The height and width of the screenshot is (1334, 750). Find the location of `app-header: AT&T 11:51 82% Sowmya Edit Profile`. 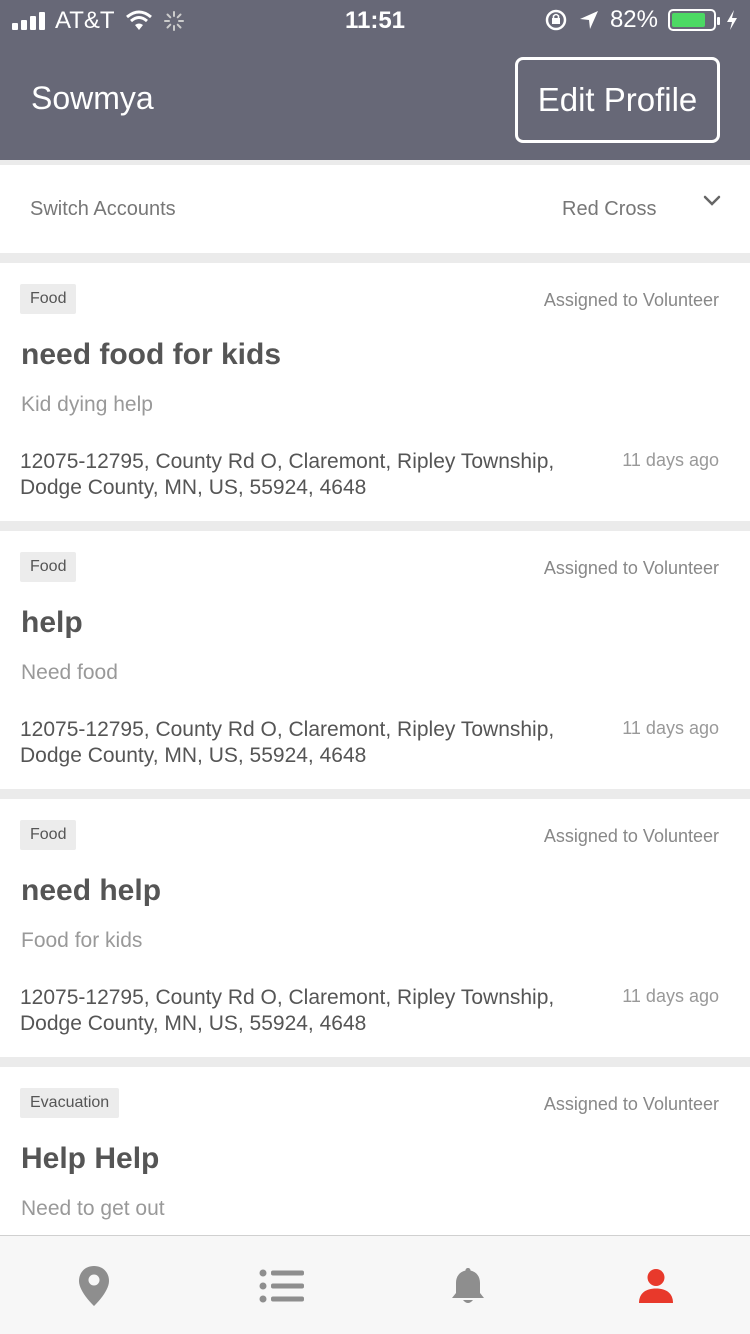

app-header: AT&T 11:51 82% Sowmya Edit Profile is located at coordinates (375, 80).